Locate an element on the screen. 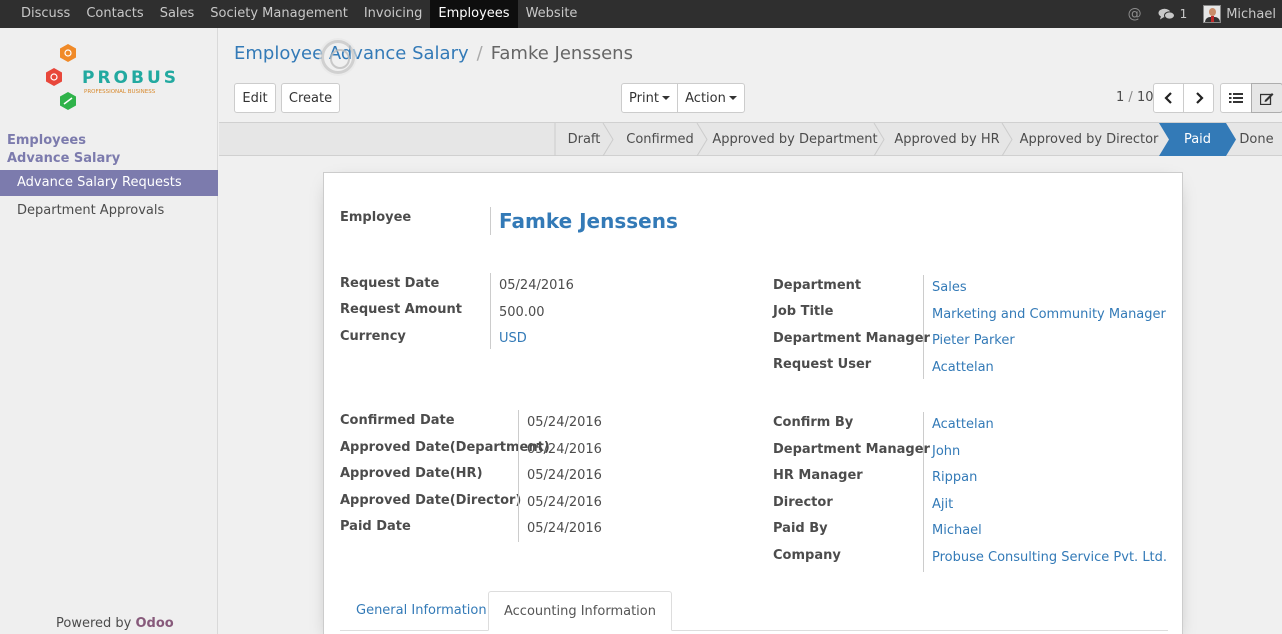  odoo-link: Odoo is located at coordinates (155, 623).